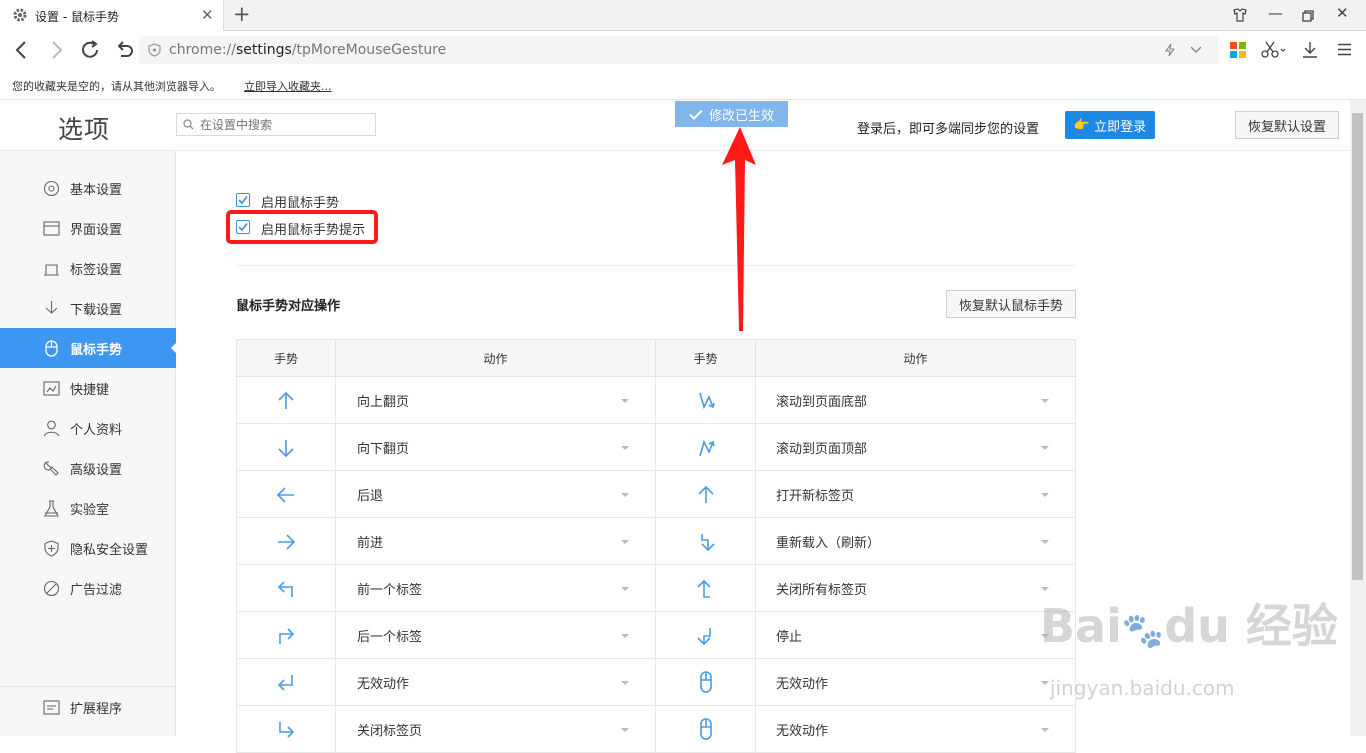  I want to click on sidebar-item-privacy: 隐私安全设置, so click(88, 548).